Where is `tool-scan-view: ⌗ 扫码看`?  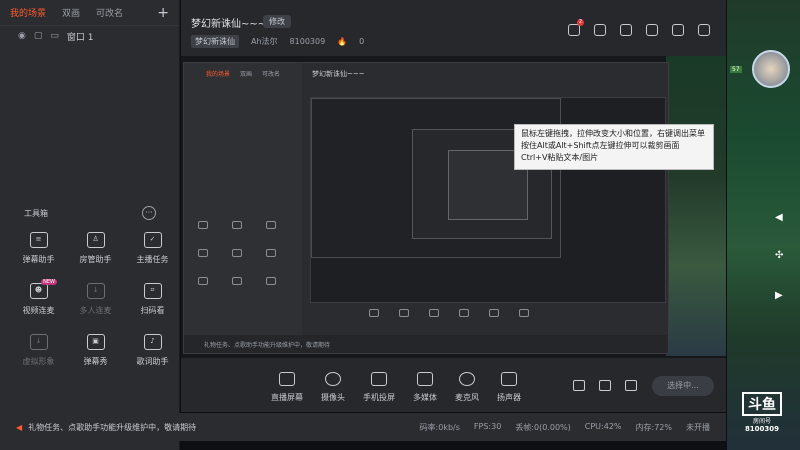 tool-scan-view: ⌗ 扫码看 is located at coordinates (152, 299).